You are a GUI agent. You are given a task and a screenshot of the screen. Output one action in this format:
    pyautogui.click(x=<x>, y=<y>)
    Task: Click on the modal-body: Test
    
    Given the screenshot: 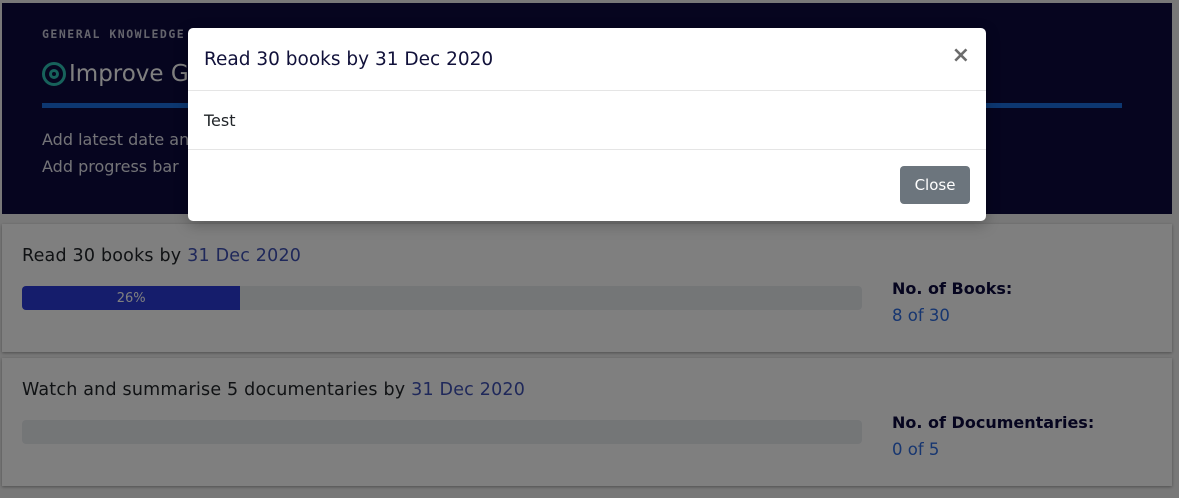 What is the action you would take?
    pyautogui.click(x=587, y=120)
    